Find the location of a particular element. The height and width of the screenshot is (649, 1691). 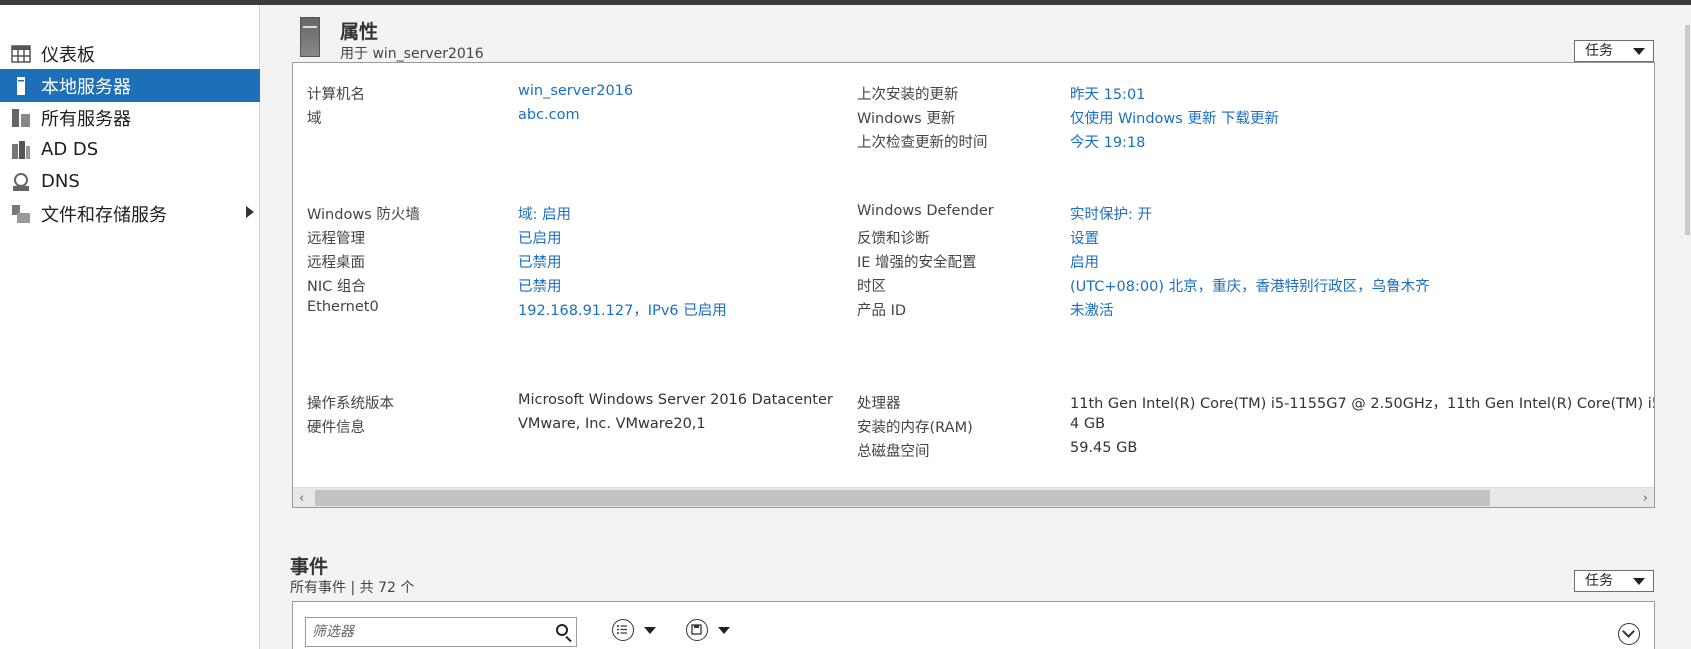

ad-ds-icon is located at coordinates (21, 150).